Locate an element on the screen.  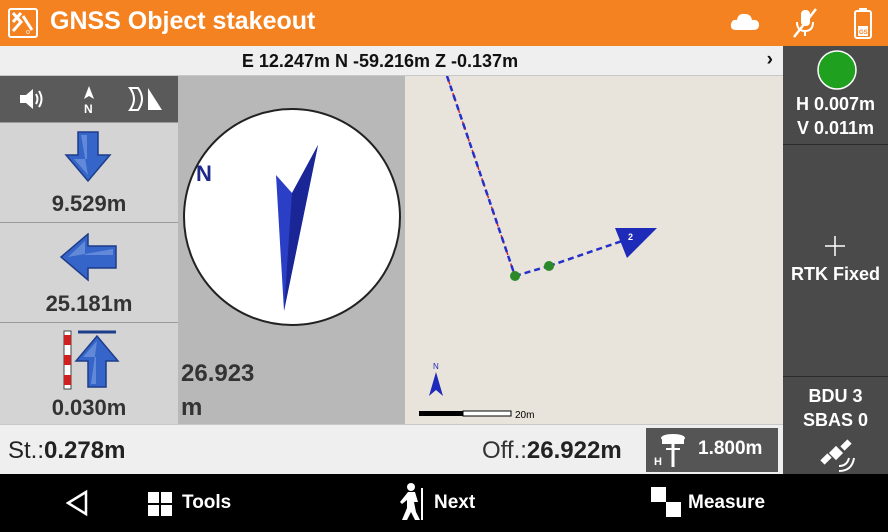
measure-button: Measure is located at coordinates (715, 502).